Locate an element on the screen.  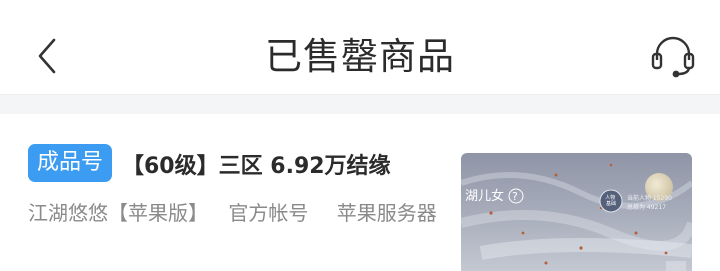
thumbnail-emblem-line-1: 人物 is located at coordinates (610, 197).